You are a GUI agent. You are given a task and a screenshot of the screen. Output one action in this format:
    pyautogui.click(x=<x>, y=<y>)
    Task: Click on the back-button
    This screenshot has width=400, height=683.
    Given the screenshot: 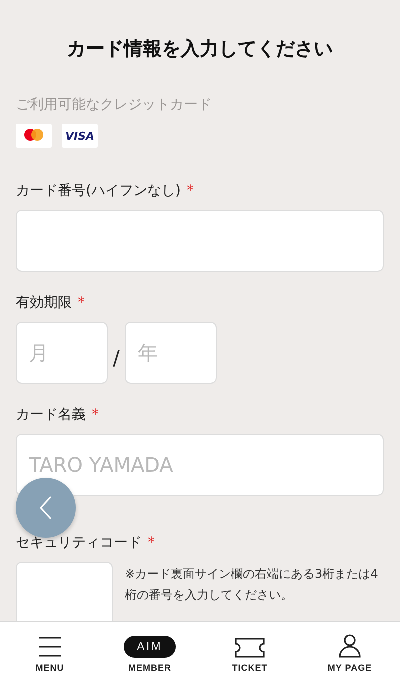 What is the action you would take?
    pyautogui.click(x=46, y=508)
    